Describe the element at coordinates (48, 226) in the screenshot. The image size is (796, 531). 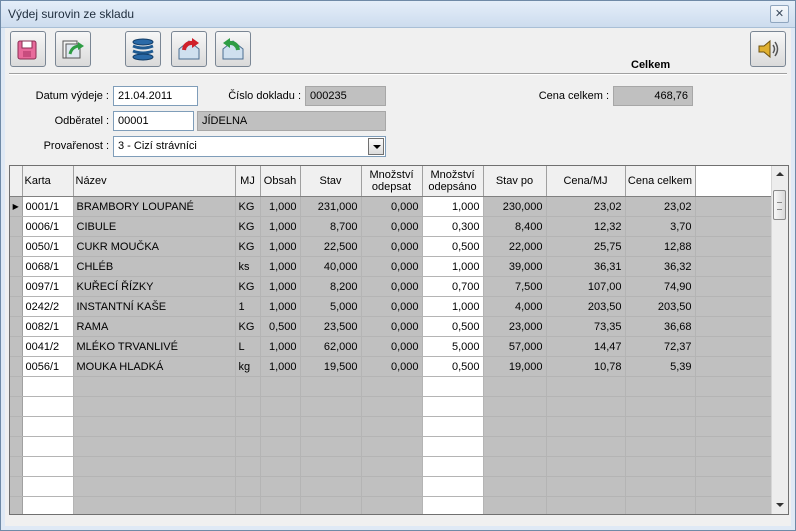
I see `table-cell: 0006/1` at that location.